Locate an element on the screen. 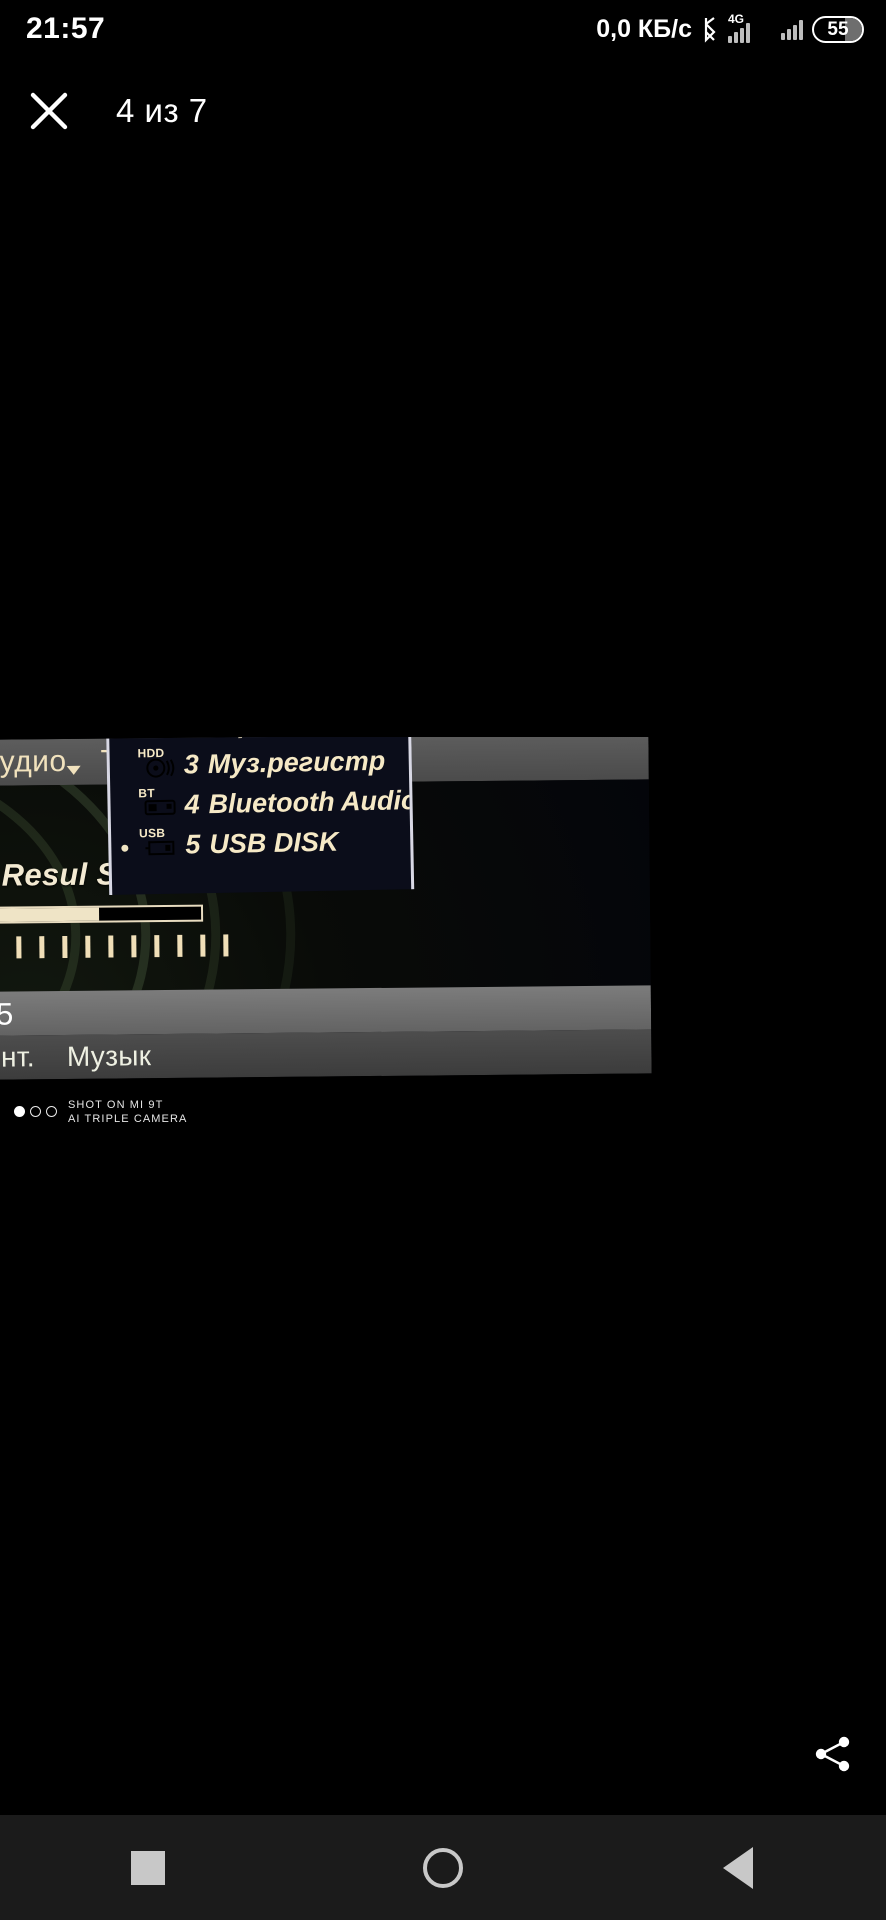 The height and width of the screenshot is (1920, 886). bluetooth-icon is located at coordinates (710, 29).